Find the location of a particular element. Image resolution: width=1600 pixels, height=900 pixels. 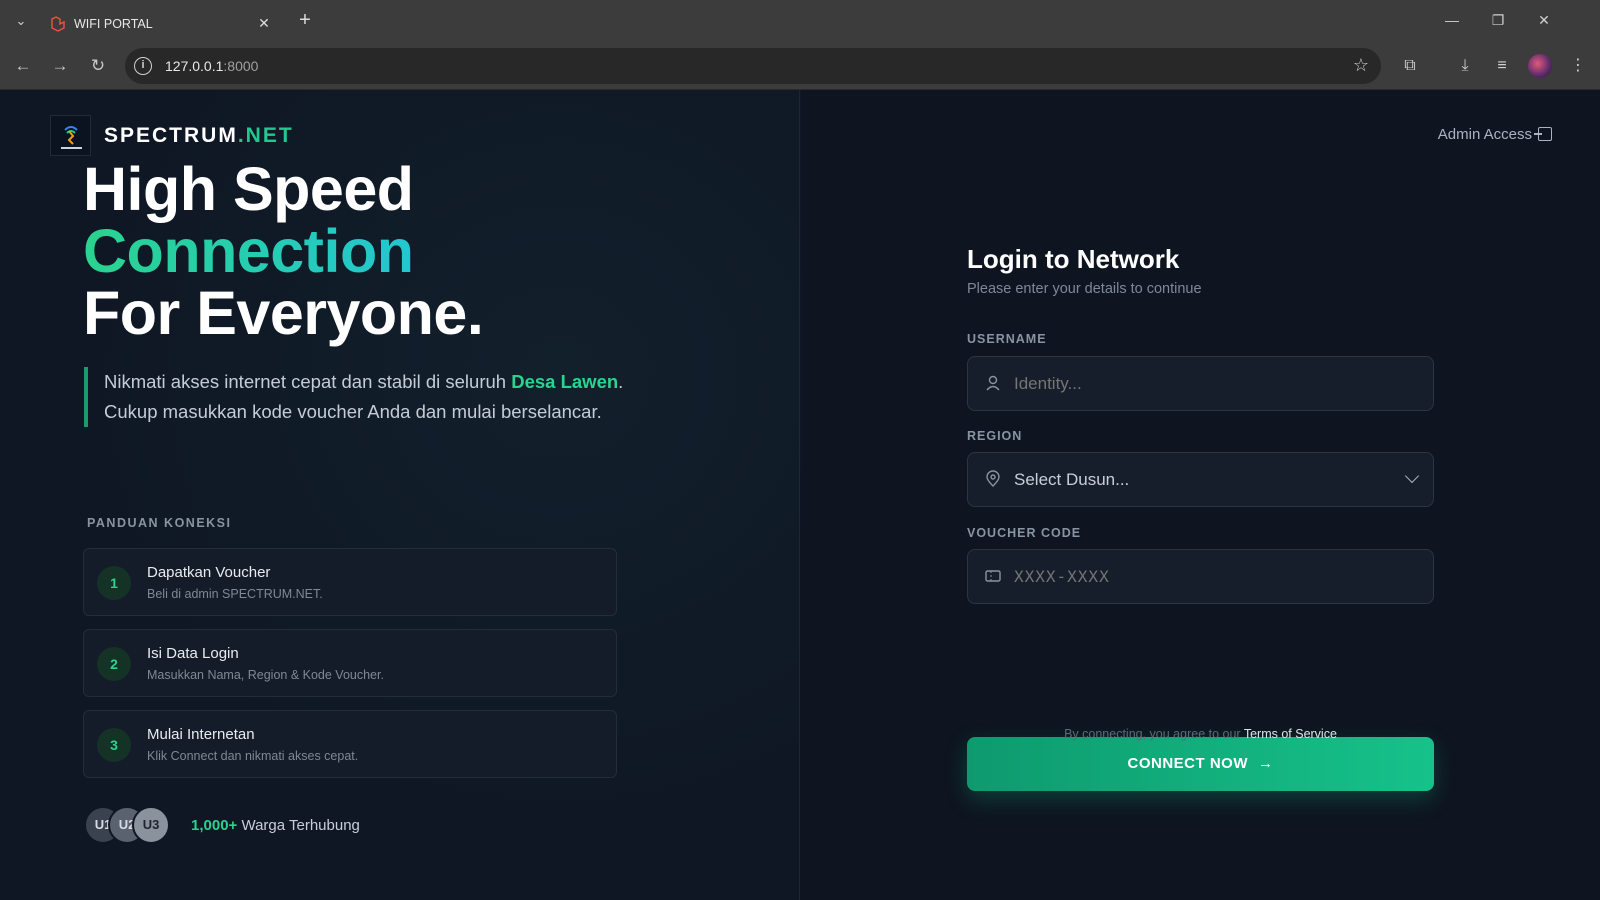

avatar: U3 is located at coordinates (151, 825).